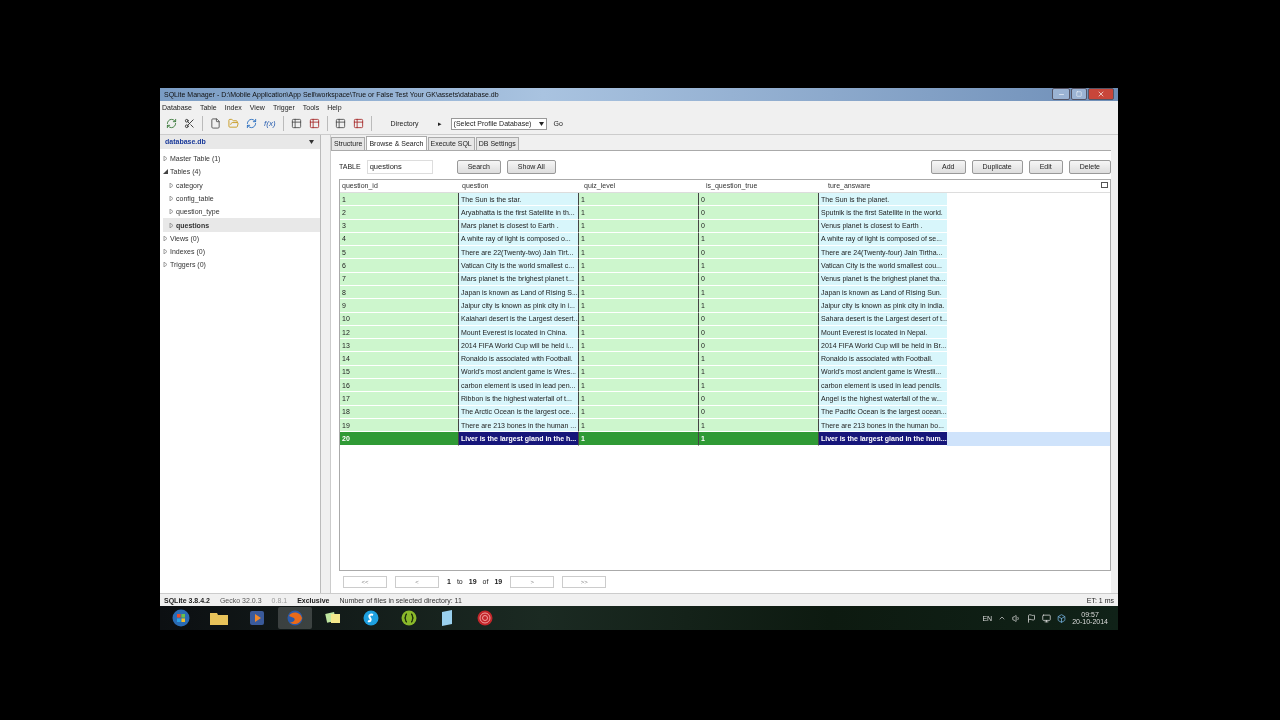 Image resolution: width=1280 pixels, height=720 pixels. Describe the element at coordinates (1032, 618) in the screenshot. I see `flag-icon` at that location.